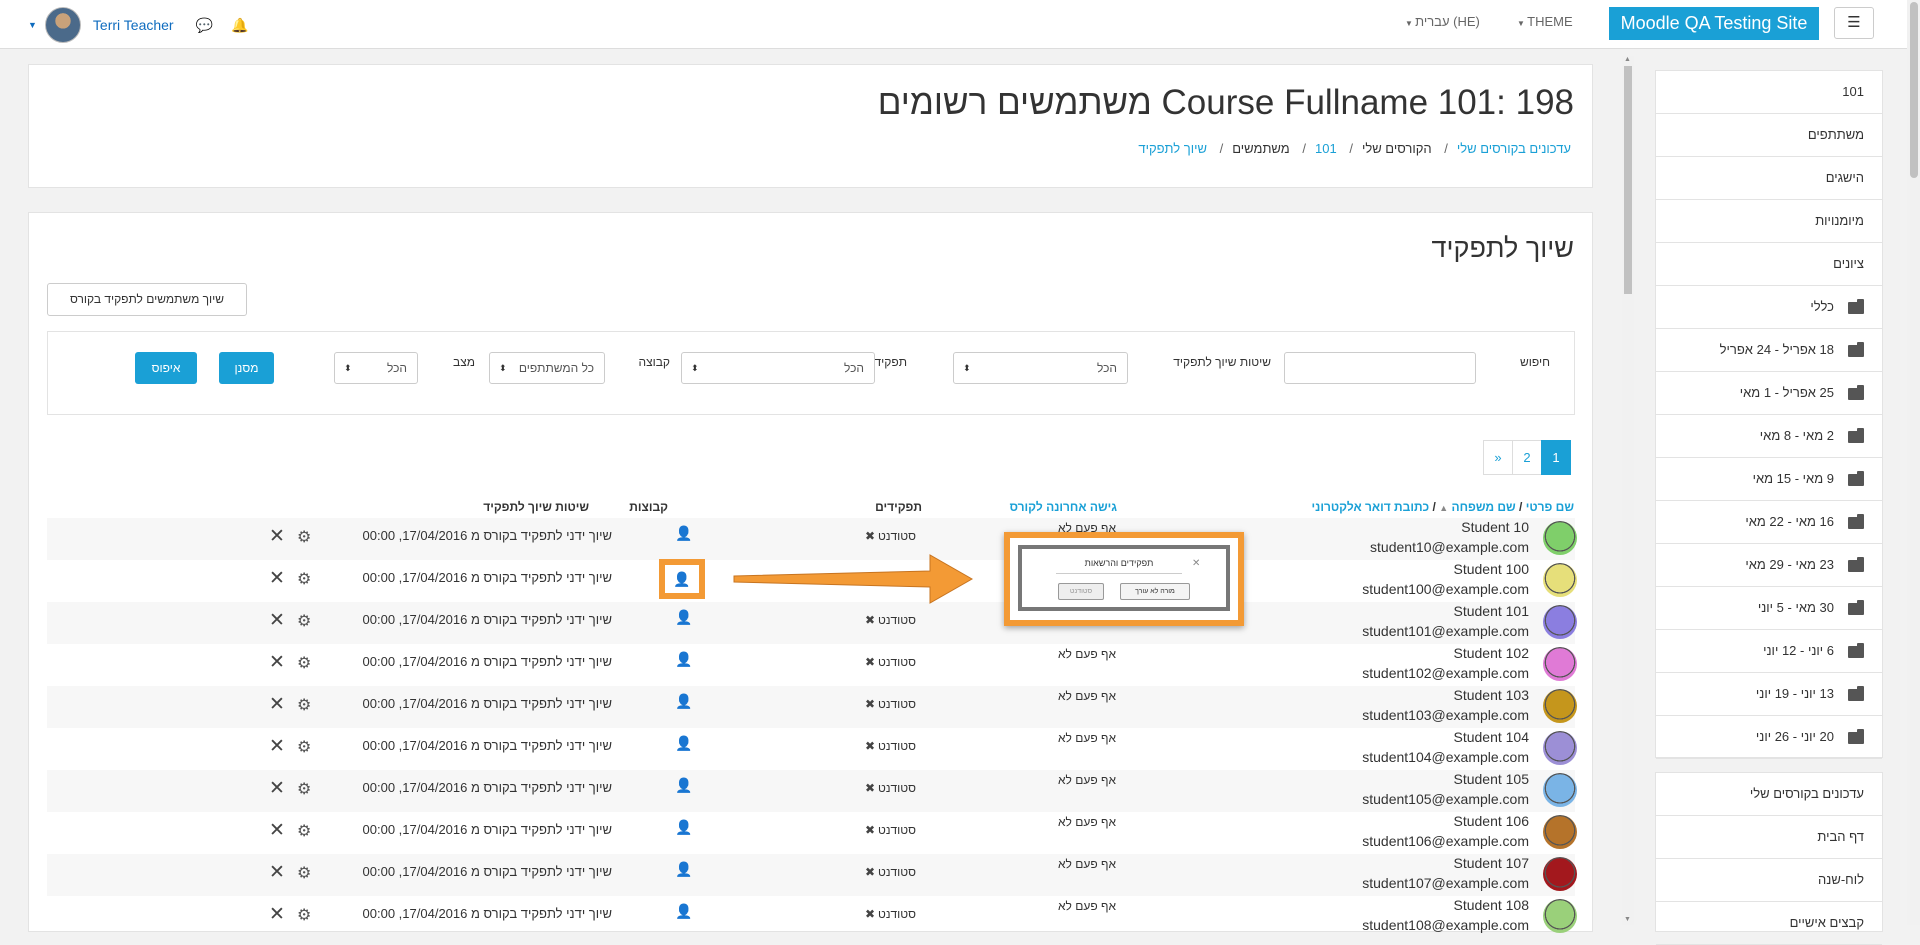  What do you see at coordinates (778, 368) in the screenshot?
I see `role-select: ⬍ הכל` at bounding box center [778, 368].